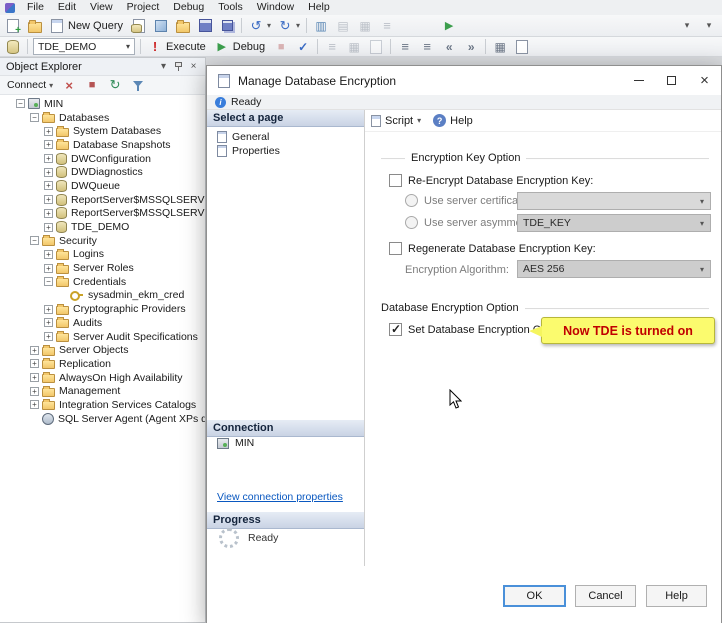 This screenshot has width=722, height=623. What do you see at coordinates (319, 7) in the screenshot?
I see `menu-help: Help` at bounding box center [319, 7].